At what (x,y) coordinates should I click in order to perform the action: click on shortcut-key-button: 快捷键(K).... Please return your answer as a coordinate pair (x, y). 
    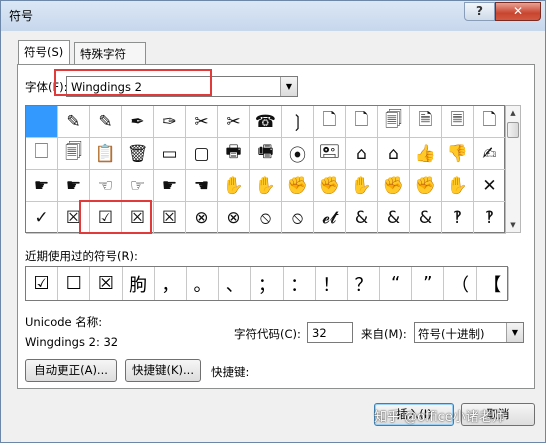
    Looking at the image, I should click on (163, 370).